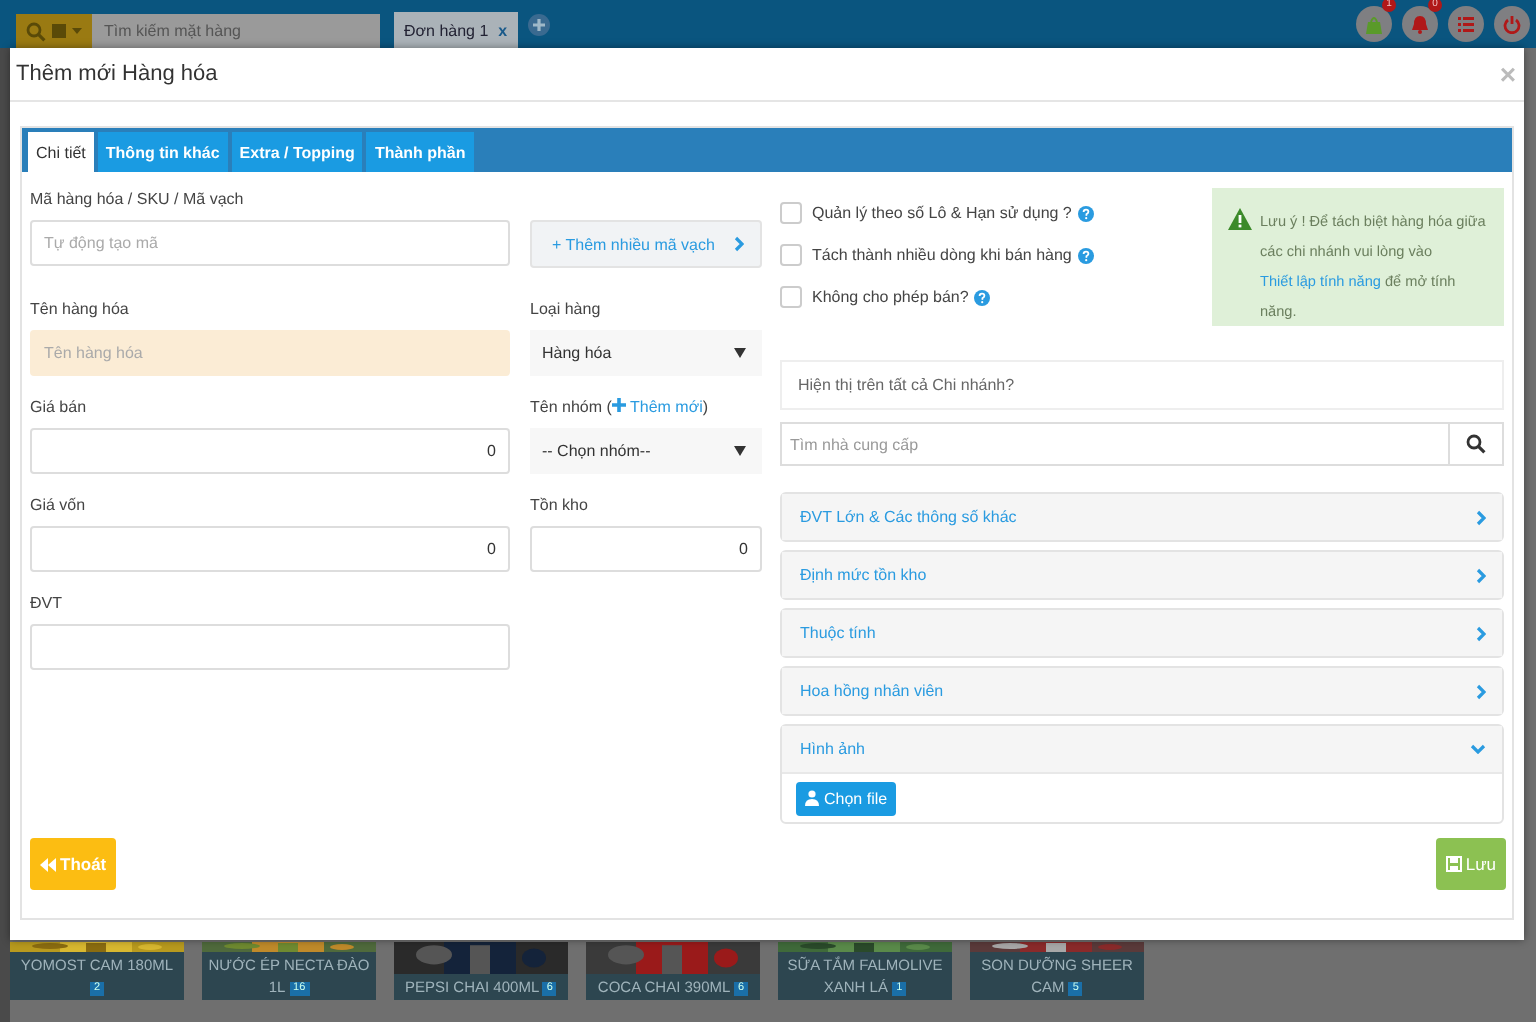 The image size is (1536, 1022). What do you see at coordinates (58, 506) in the screenshot?
I see `field-label: Giá vốn` at bounding box center [58, 506].